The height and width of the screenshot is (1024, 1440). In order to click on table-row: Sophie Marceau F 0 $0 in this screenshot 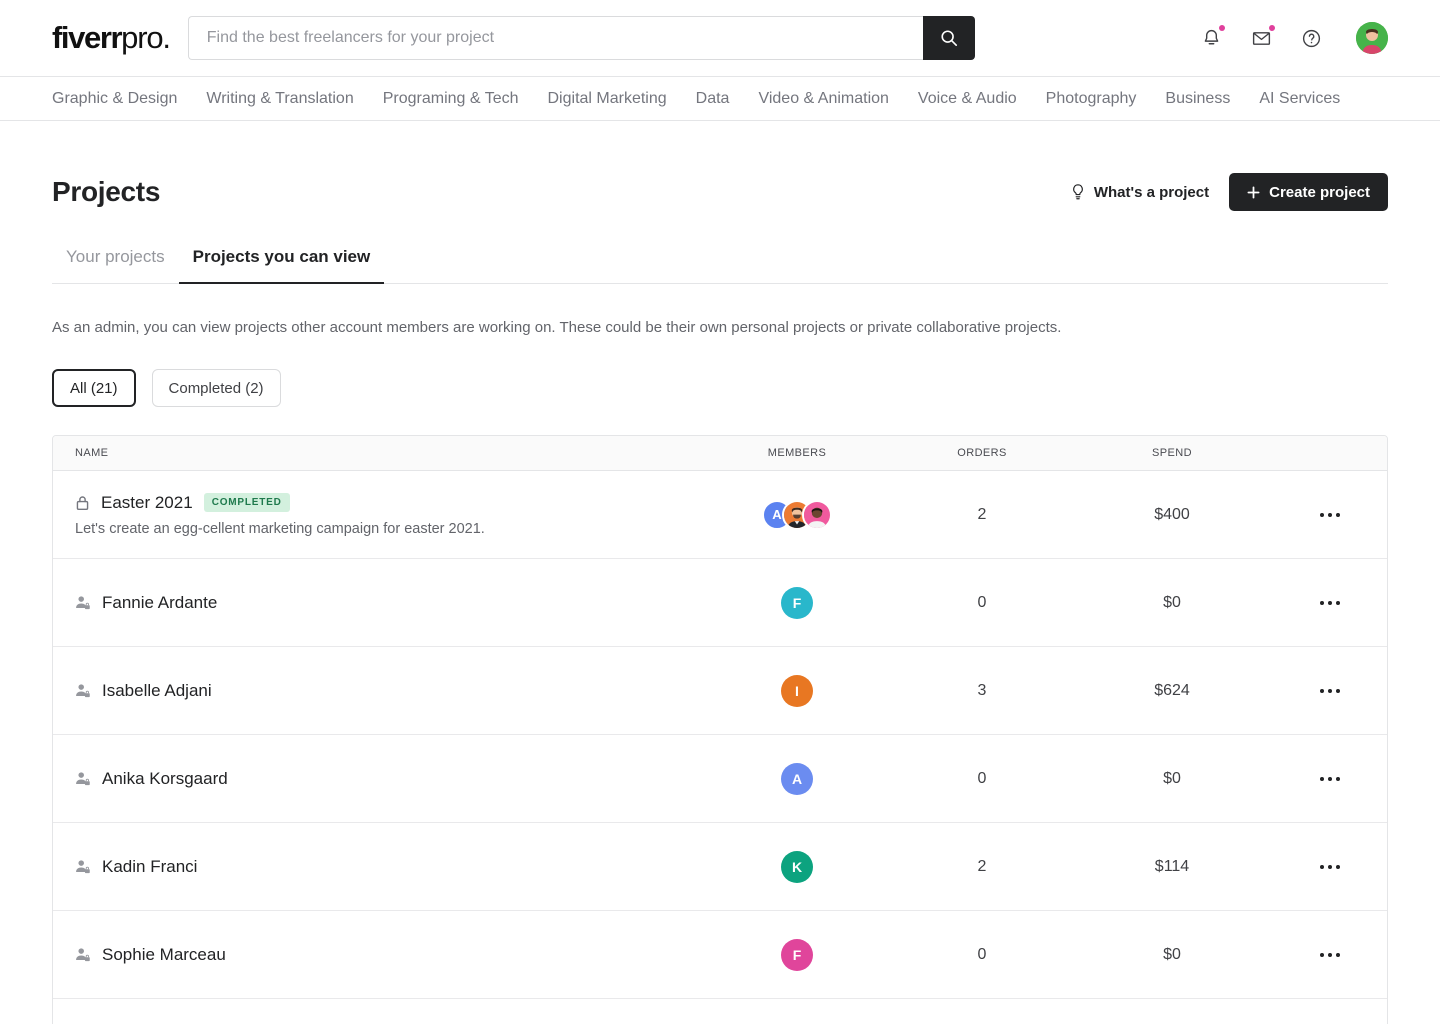, I will do `click(720, 955)`.